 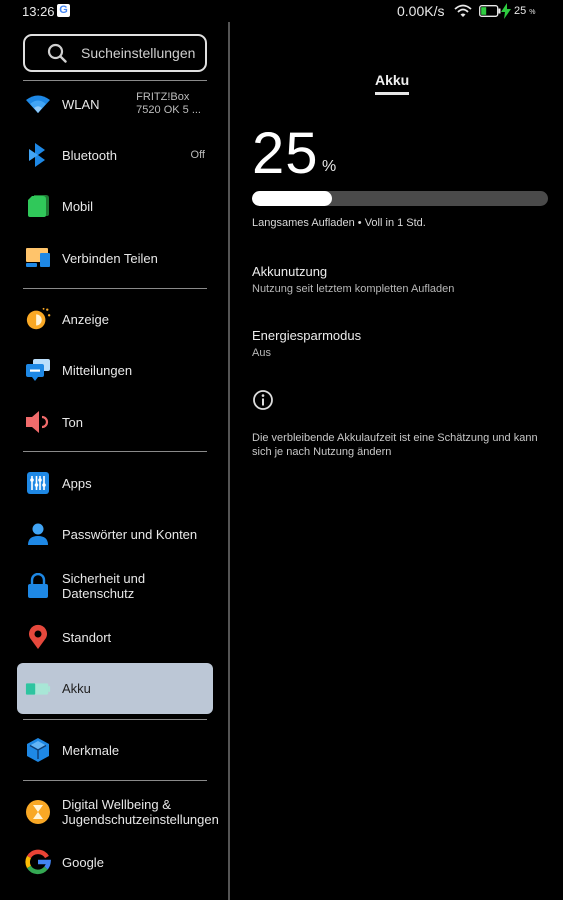 I want to click on status-bar: 13:26 G 0.00K/s 25%, so click(x=281, y=11).